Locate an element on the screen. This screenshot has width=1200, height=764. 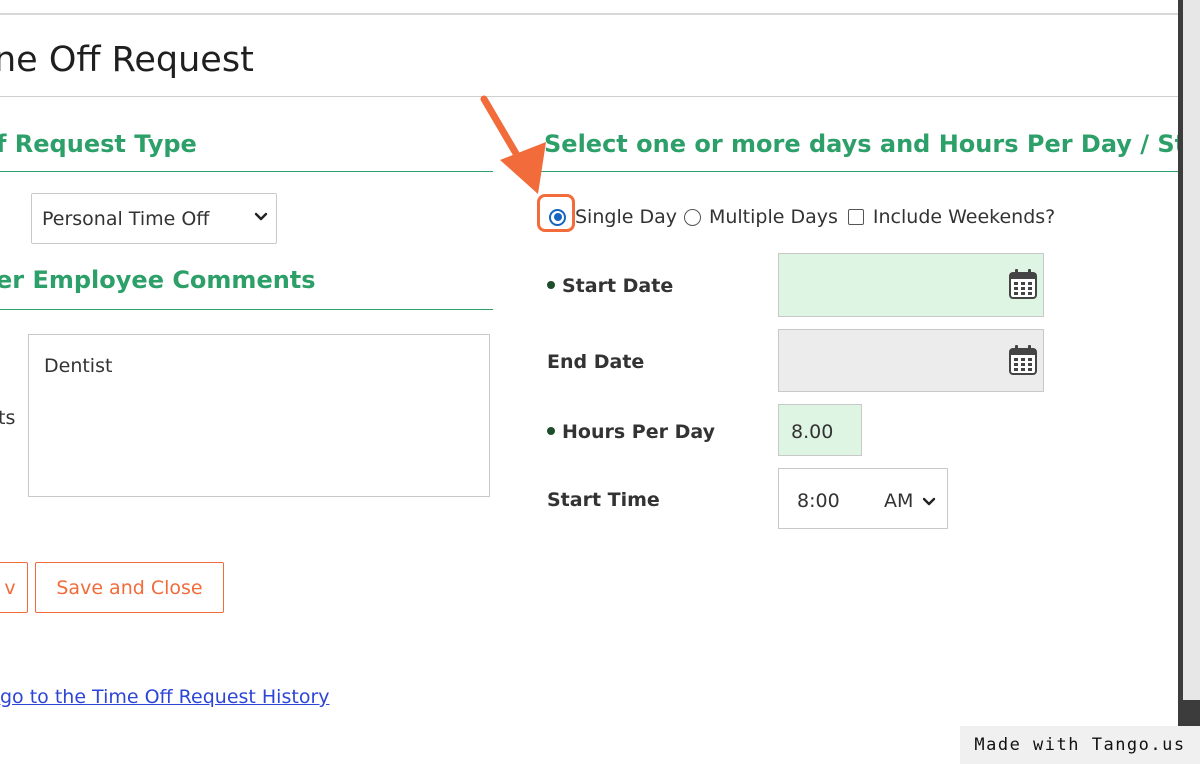
save-and-close-button: Save and Close is located at coordinates (129, 587).